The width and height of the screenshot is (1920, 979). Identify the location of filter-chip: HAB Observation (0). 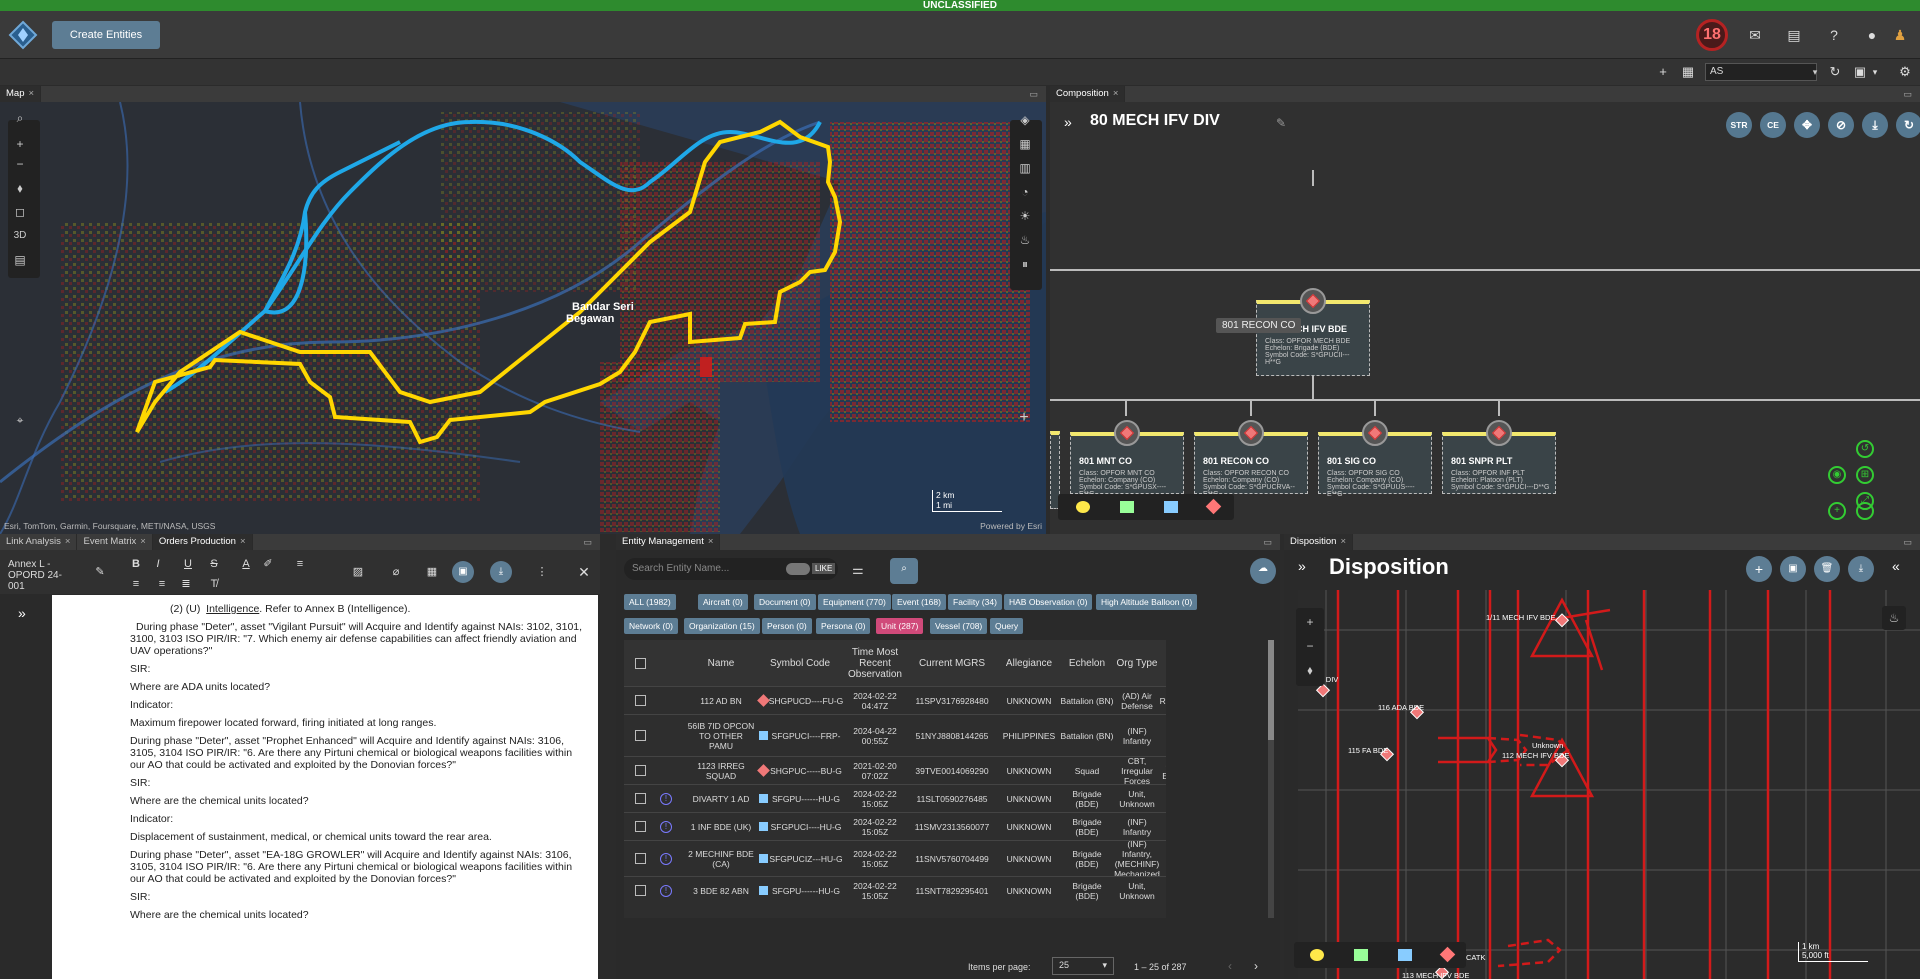
(1048, 602).